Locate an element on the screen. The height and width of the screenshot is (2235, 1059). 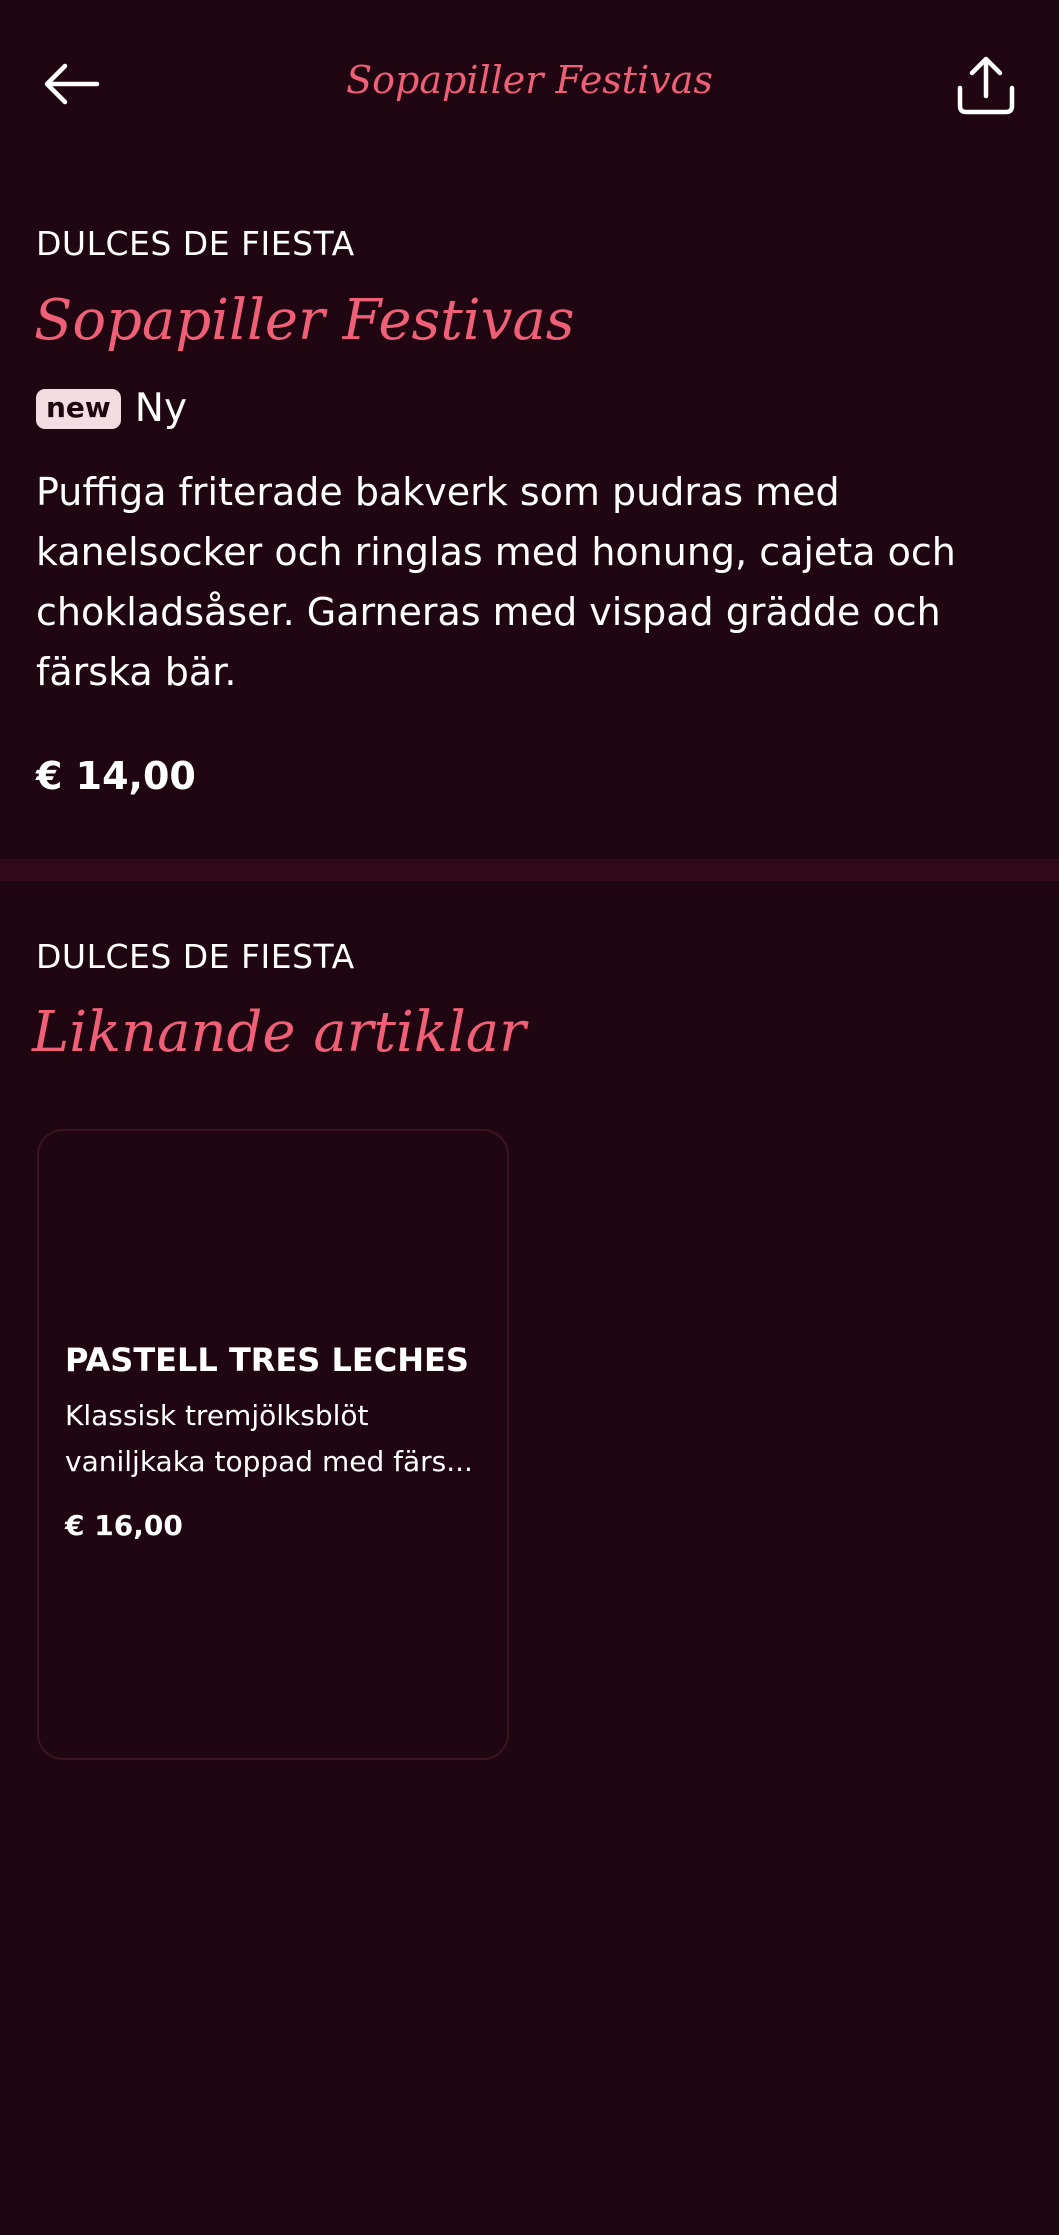
share-icon is located at coordinates (986, 85).